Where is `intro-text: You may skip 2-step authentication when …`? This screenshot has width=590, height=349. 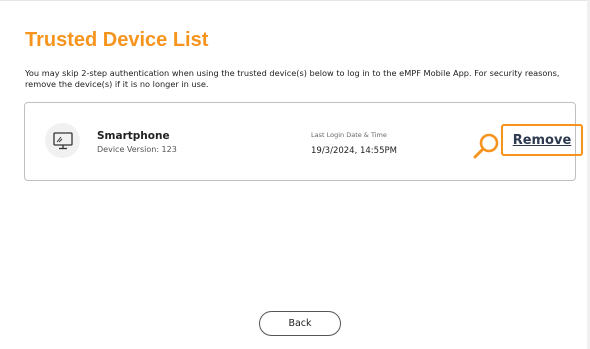 intro-text: You may skip 2-step authentication when … is located at coordinates (292, 78).